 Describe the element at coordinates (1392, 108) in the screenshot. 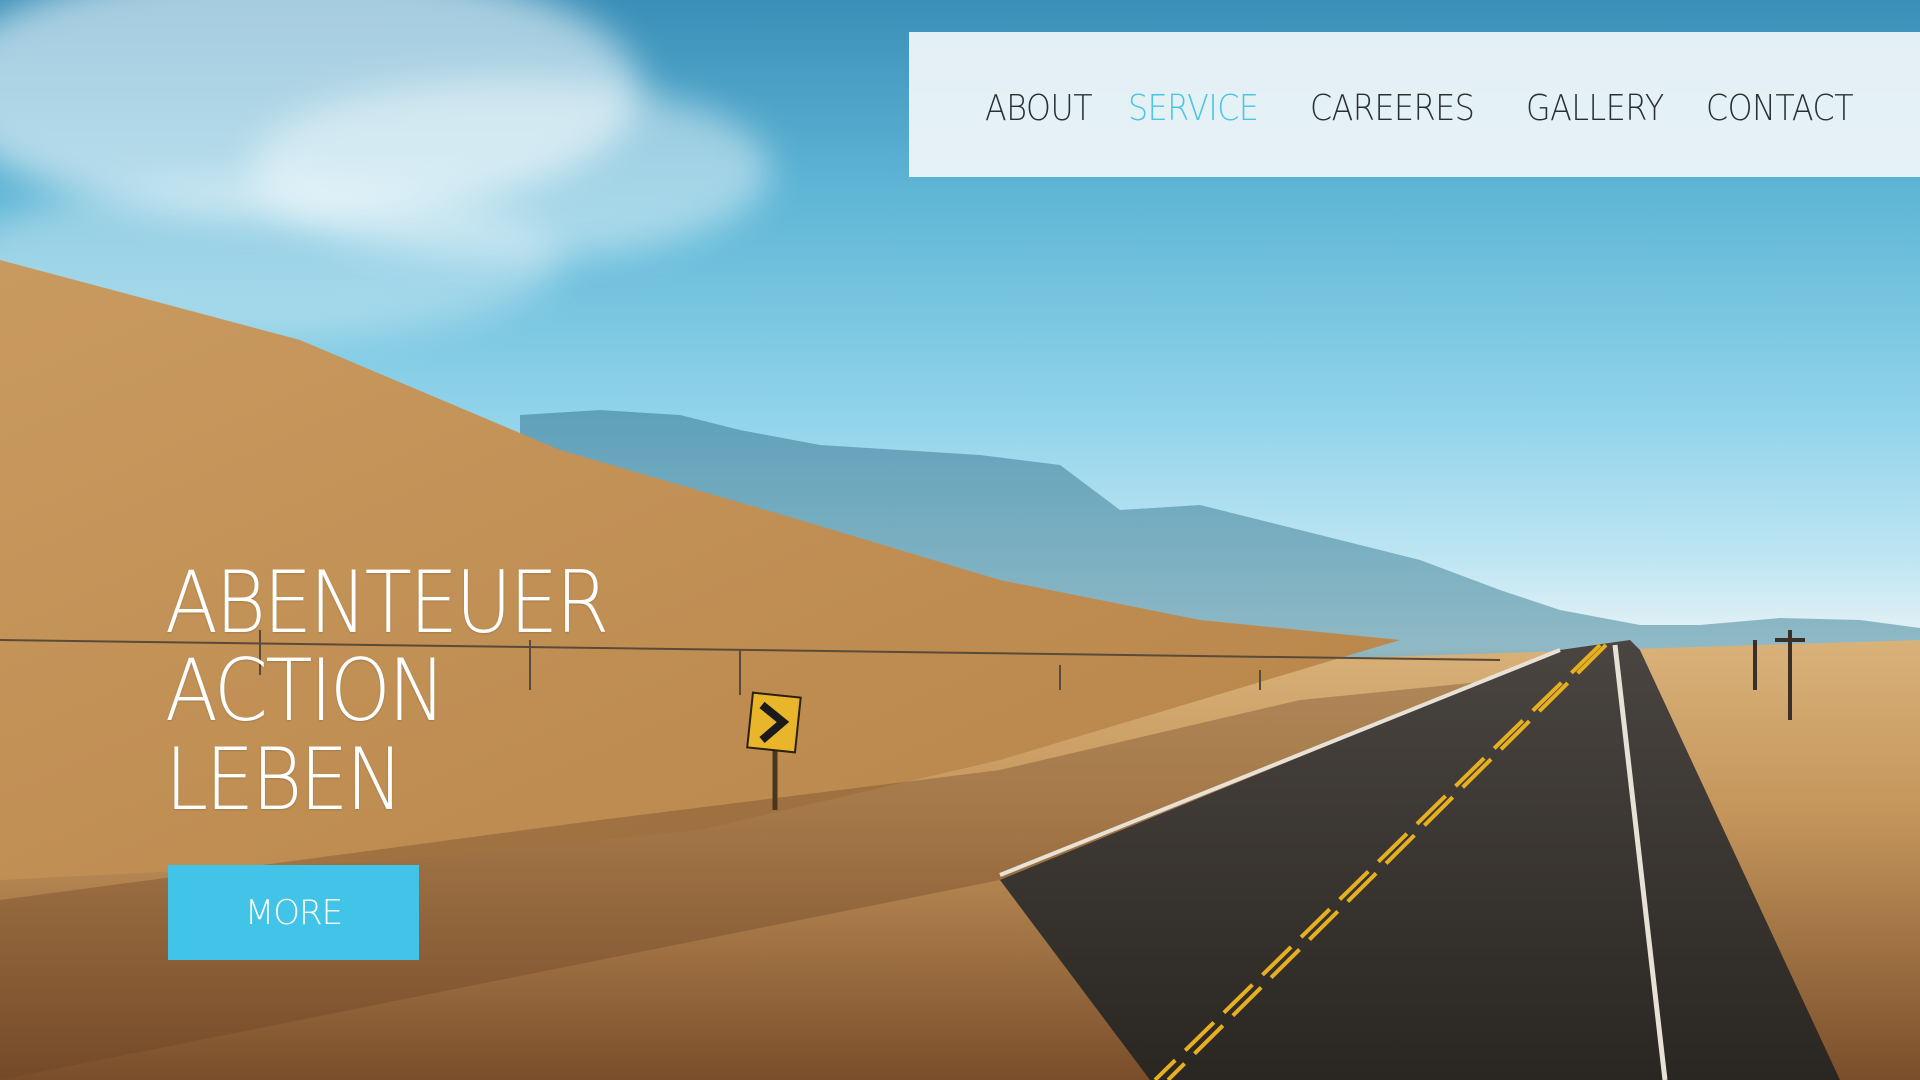

I see `nav-item-careeres: CAREERES` at that location.